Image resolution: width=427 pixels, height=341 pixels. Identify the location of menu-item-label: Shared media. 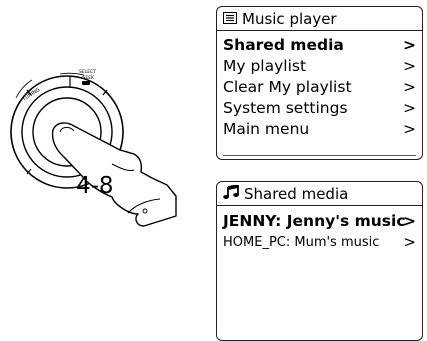
(283, 45).